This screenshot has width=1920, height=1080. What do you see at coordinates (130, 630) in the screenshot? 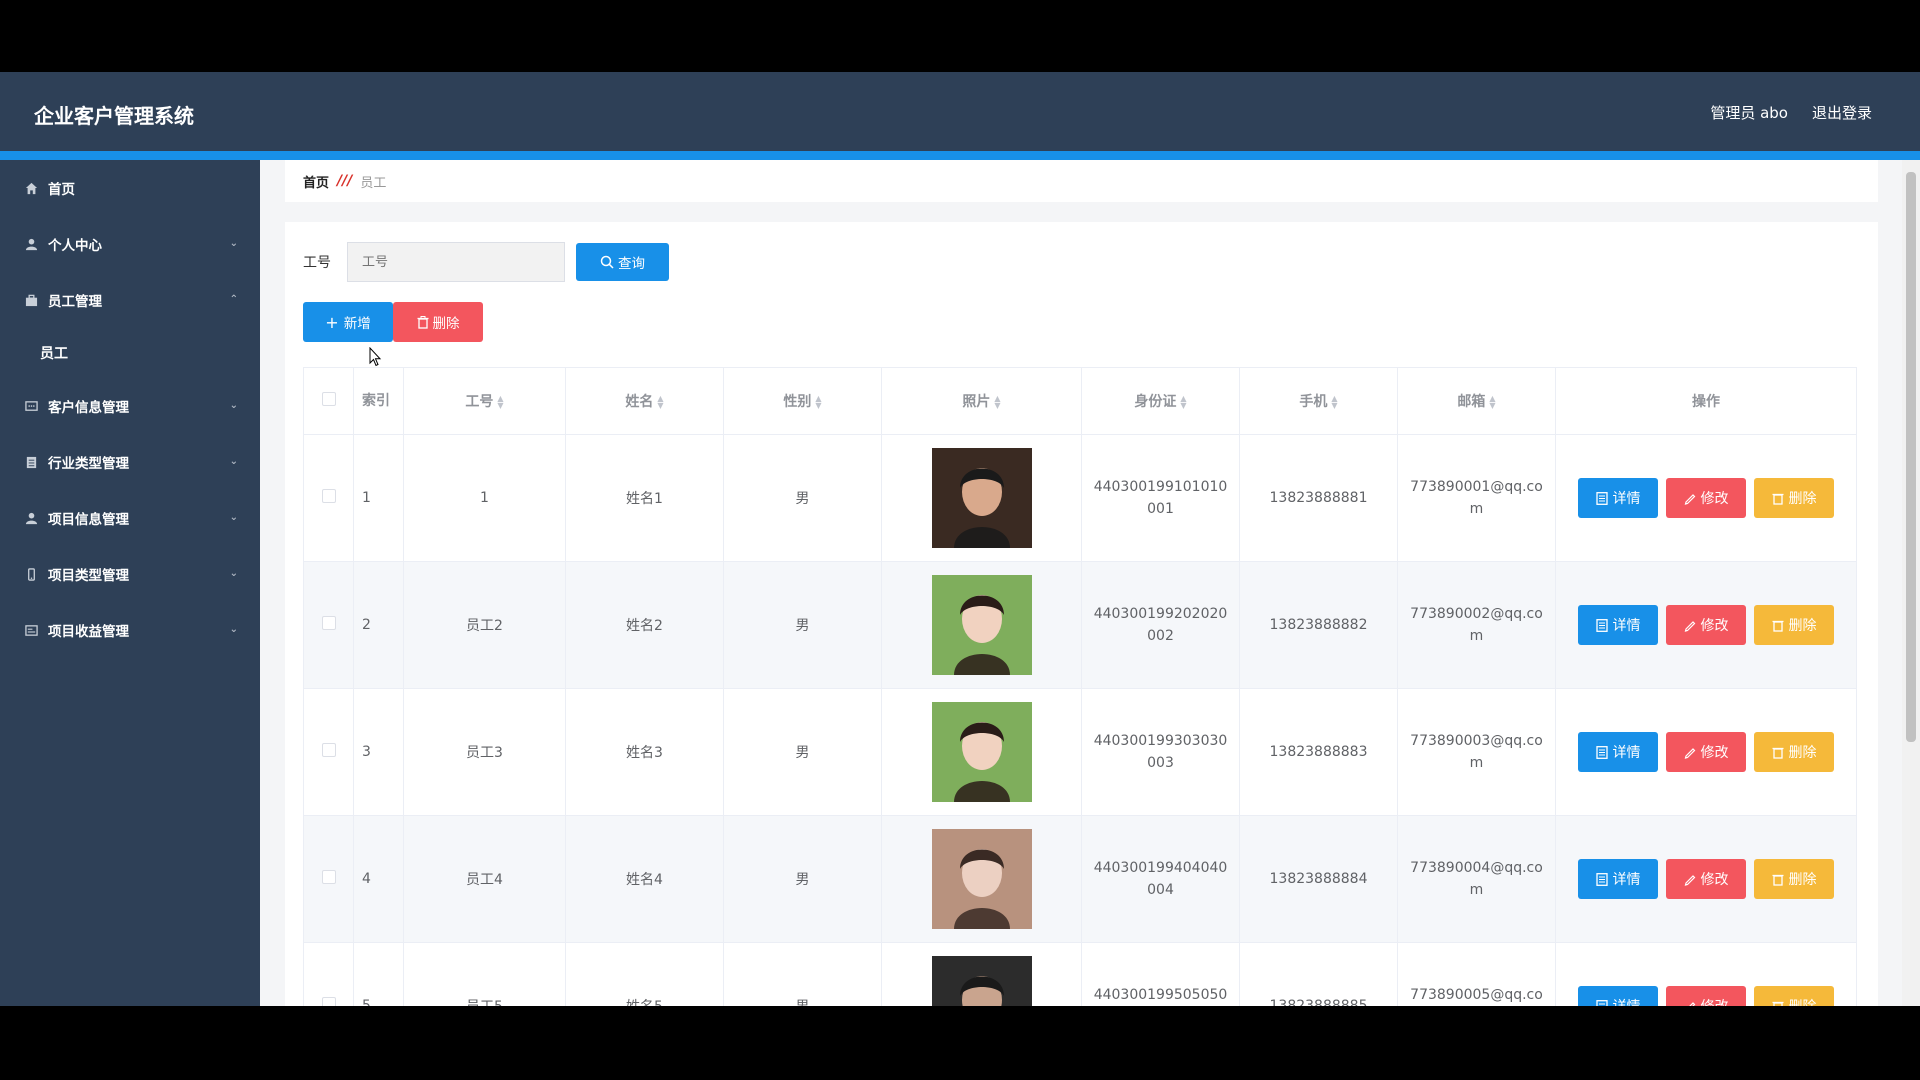
I see `sidebar-item-project-revenue: 项目收益管理 ⌄` at bounding box center [130, 630].